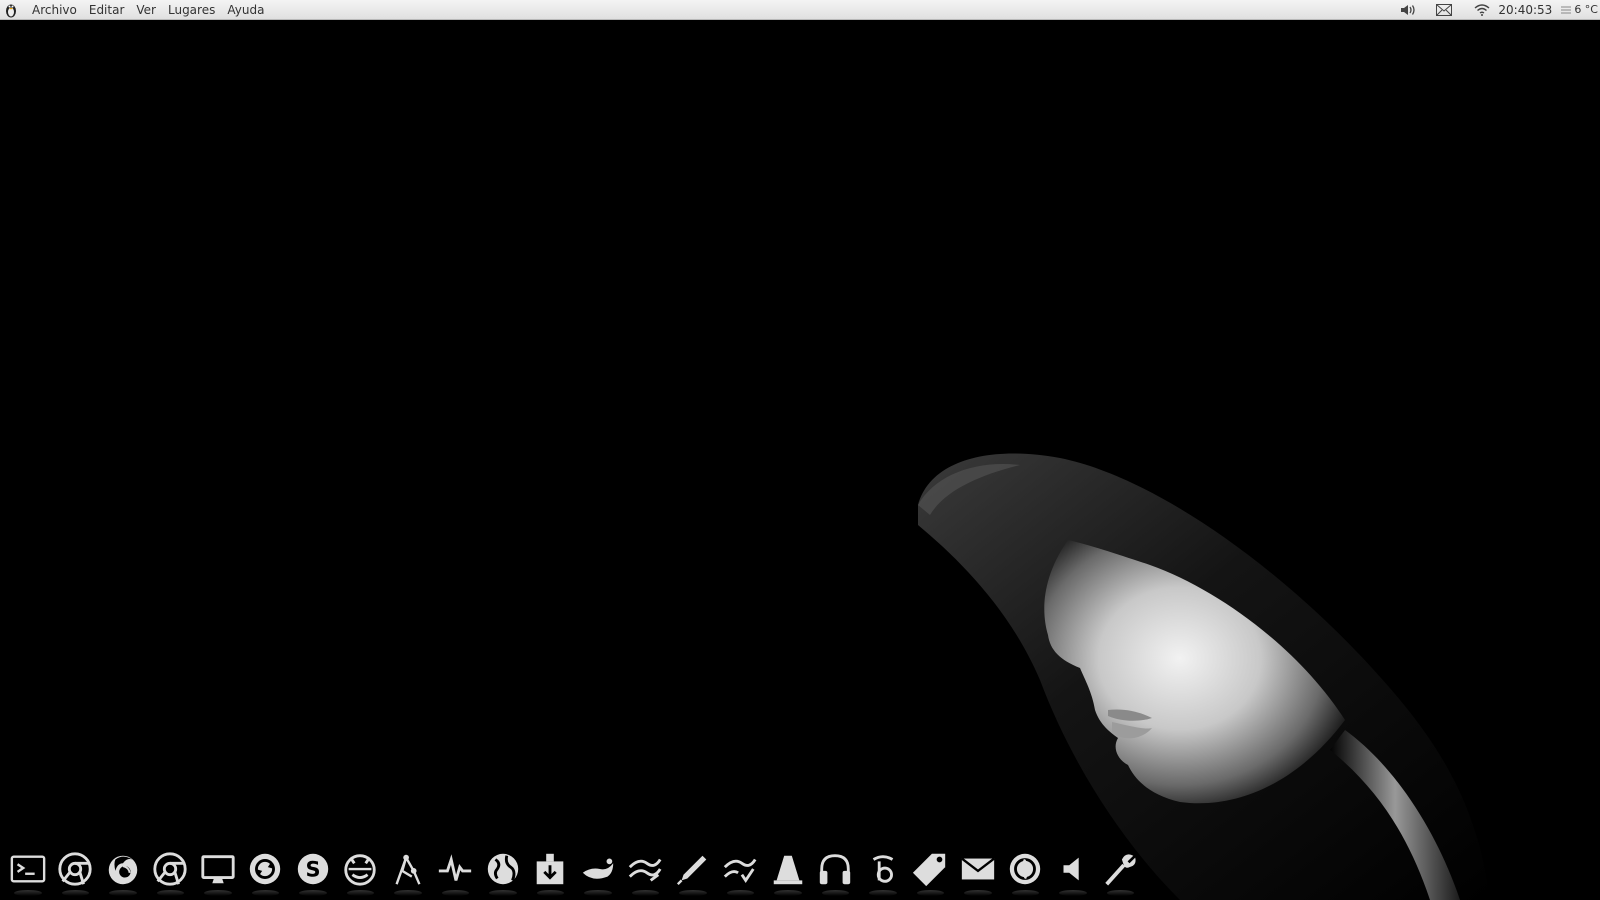 This screenshot has height=900, width=1600. I want to click on office-launcher, so click(741, 873).